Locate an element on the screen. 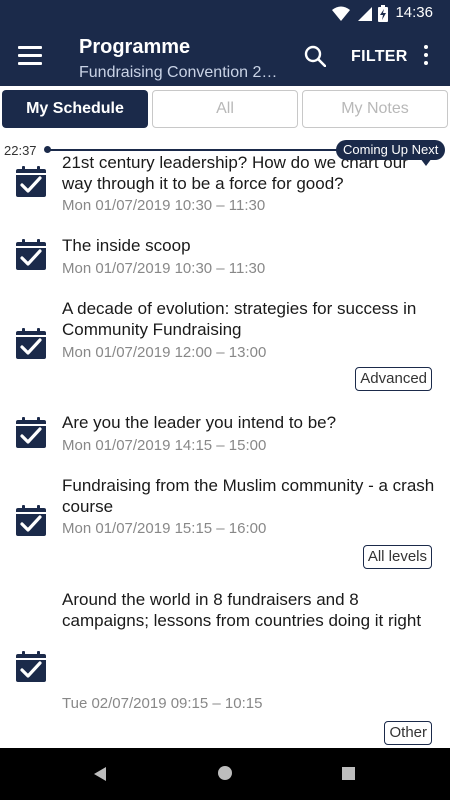  session-time: Mon 01/07/2019 15:15 – 16:00 is located at coordinates (164, 528).